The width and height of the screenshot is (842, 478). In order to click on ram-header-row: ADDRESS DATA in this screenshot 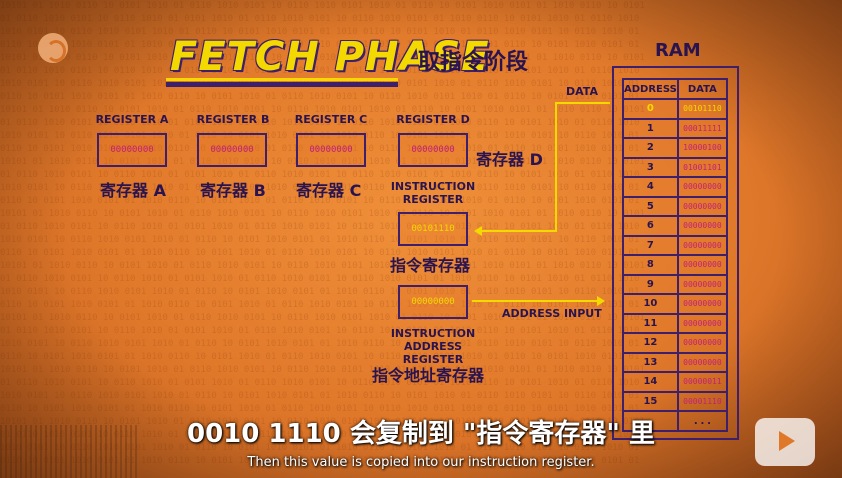, I will do `click(675, 89)`.